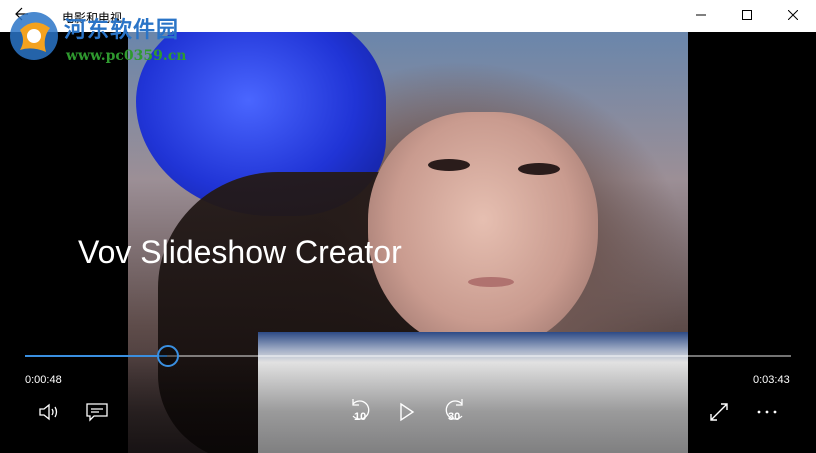 The width and height of the screenshot is (816, 453). I want to click on video-face-shape, so click(483, 232).